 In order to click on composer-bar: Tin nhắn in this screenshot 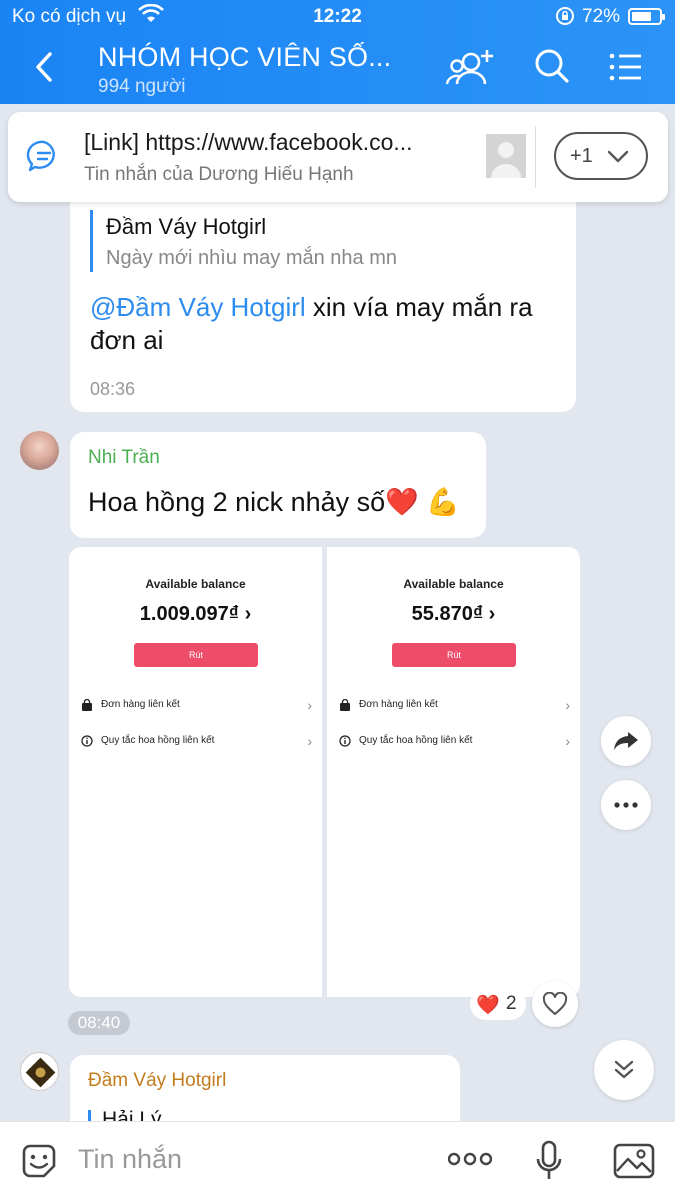, I will do `click(337, 1160)`.